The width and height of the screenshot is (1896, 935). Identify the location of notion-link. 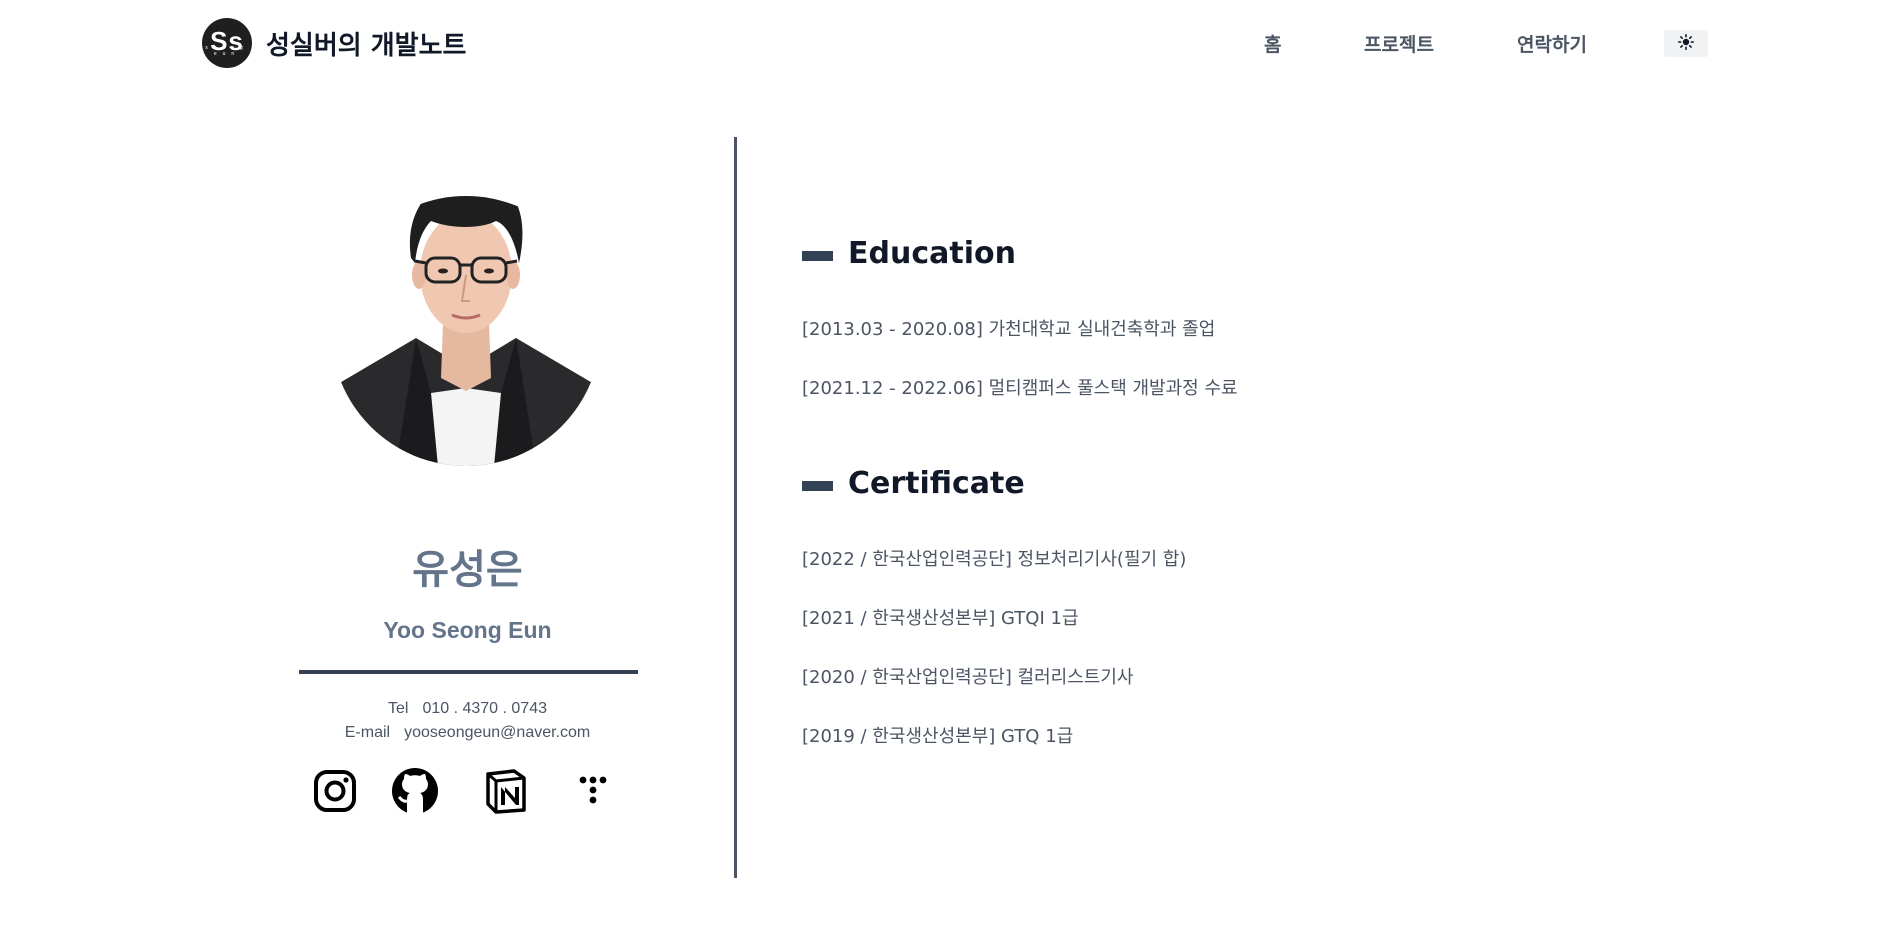
(506, 793).